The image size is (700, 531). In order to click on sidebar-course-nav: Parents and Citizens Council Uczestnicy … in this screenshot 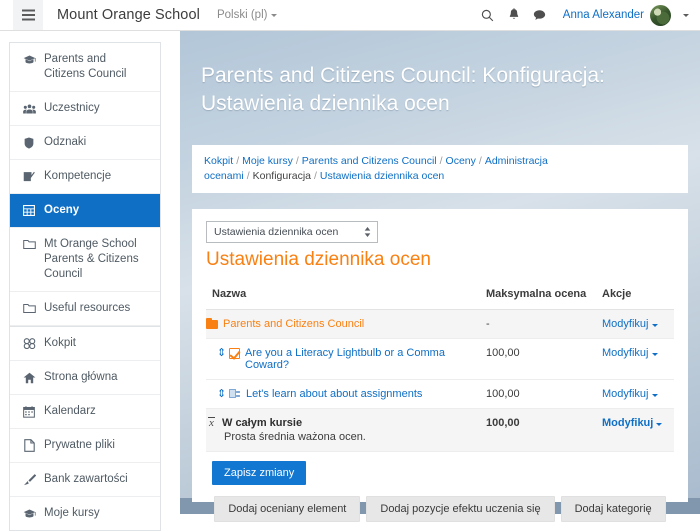, I will do `click(85, 201)`.